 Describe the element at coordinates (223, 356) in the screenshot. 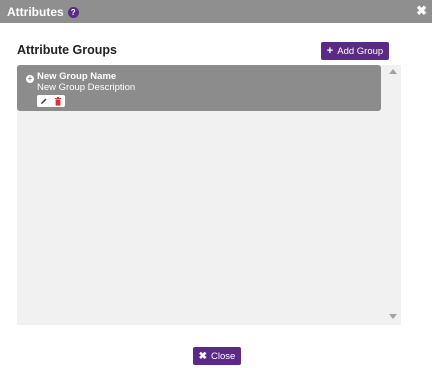

I see `close-label: Close` at that location.